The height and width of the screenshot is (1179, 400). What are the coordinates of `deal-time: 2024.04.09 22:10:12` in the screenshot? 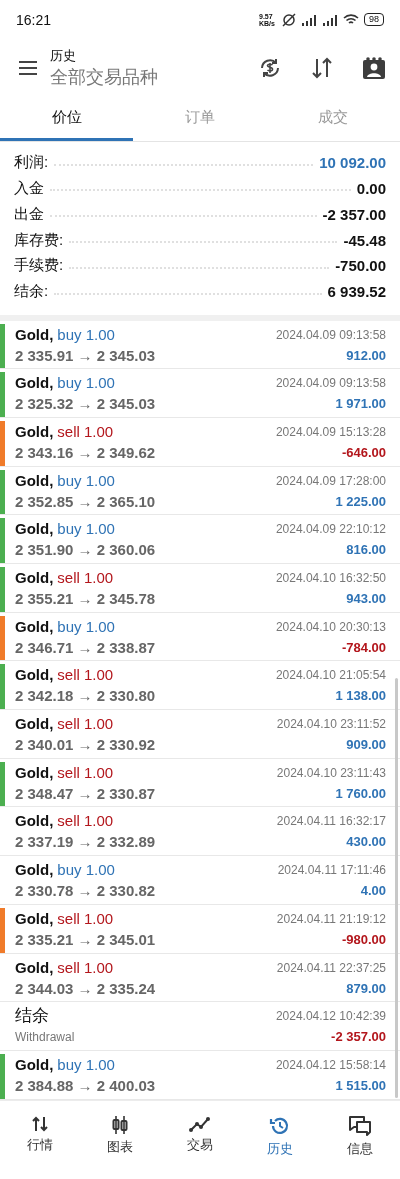 It's located at (330, 530).